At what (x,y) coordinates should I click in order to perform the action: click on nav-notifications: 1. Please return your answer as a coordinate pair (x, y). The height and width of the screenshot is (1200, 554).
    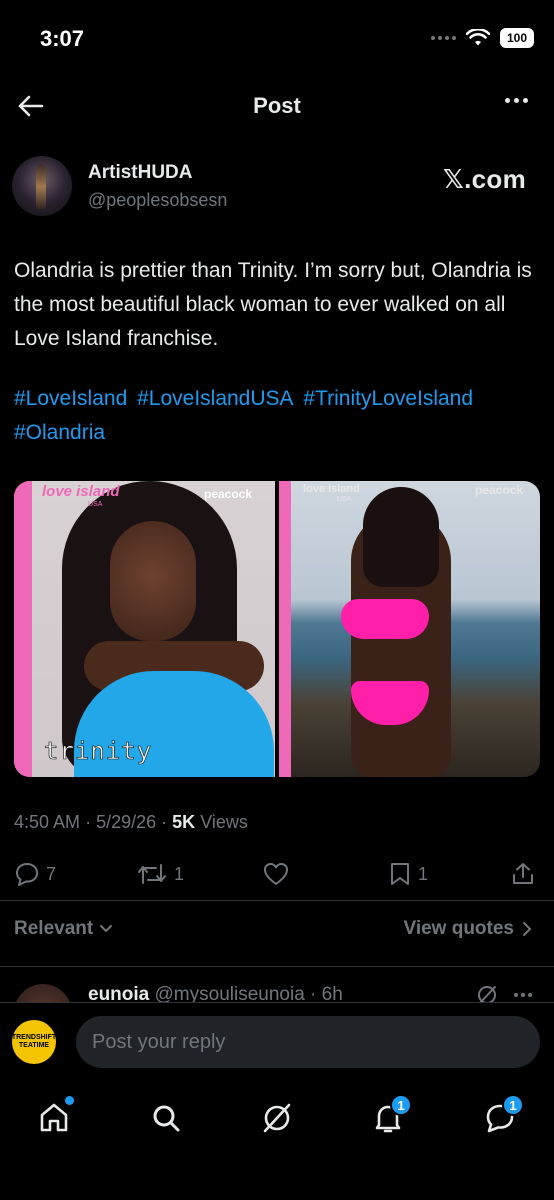
    Looking at the image, I should click on (388, 1118).